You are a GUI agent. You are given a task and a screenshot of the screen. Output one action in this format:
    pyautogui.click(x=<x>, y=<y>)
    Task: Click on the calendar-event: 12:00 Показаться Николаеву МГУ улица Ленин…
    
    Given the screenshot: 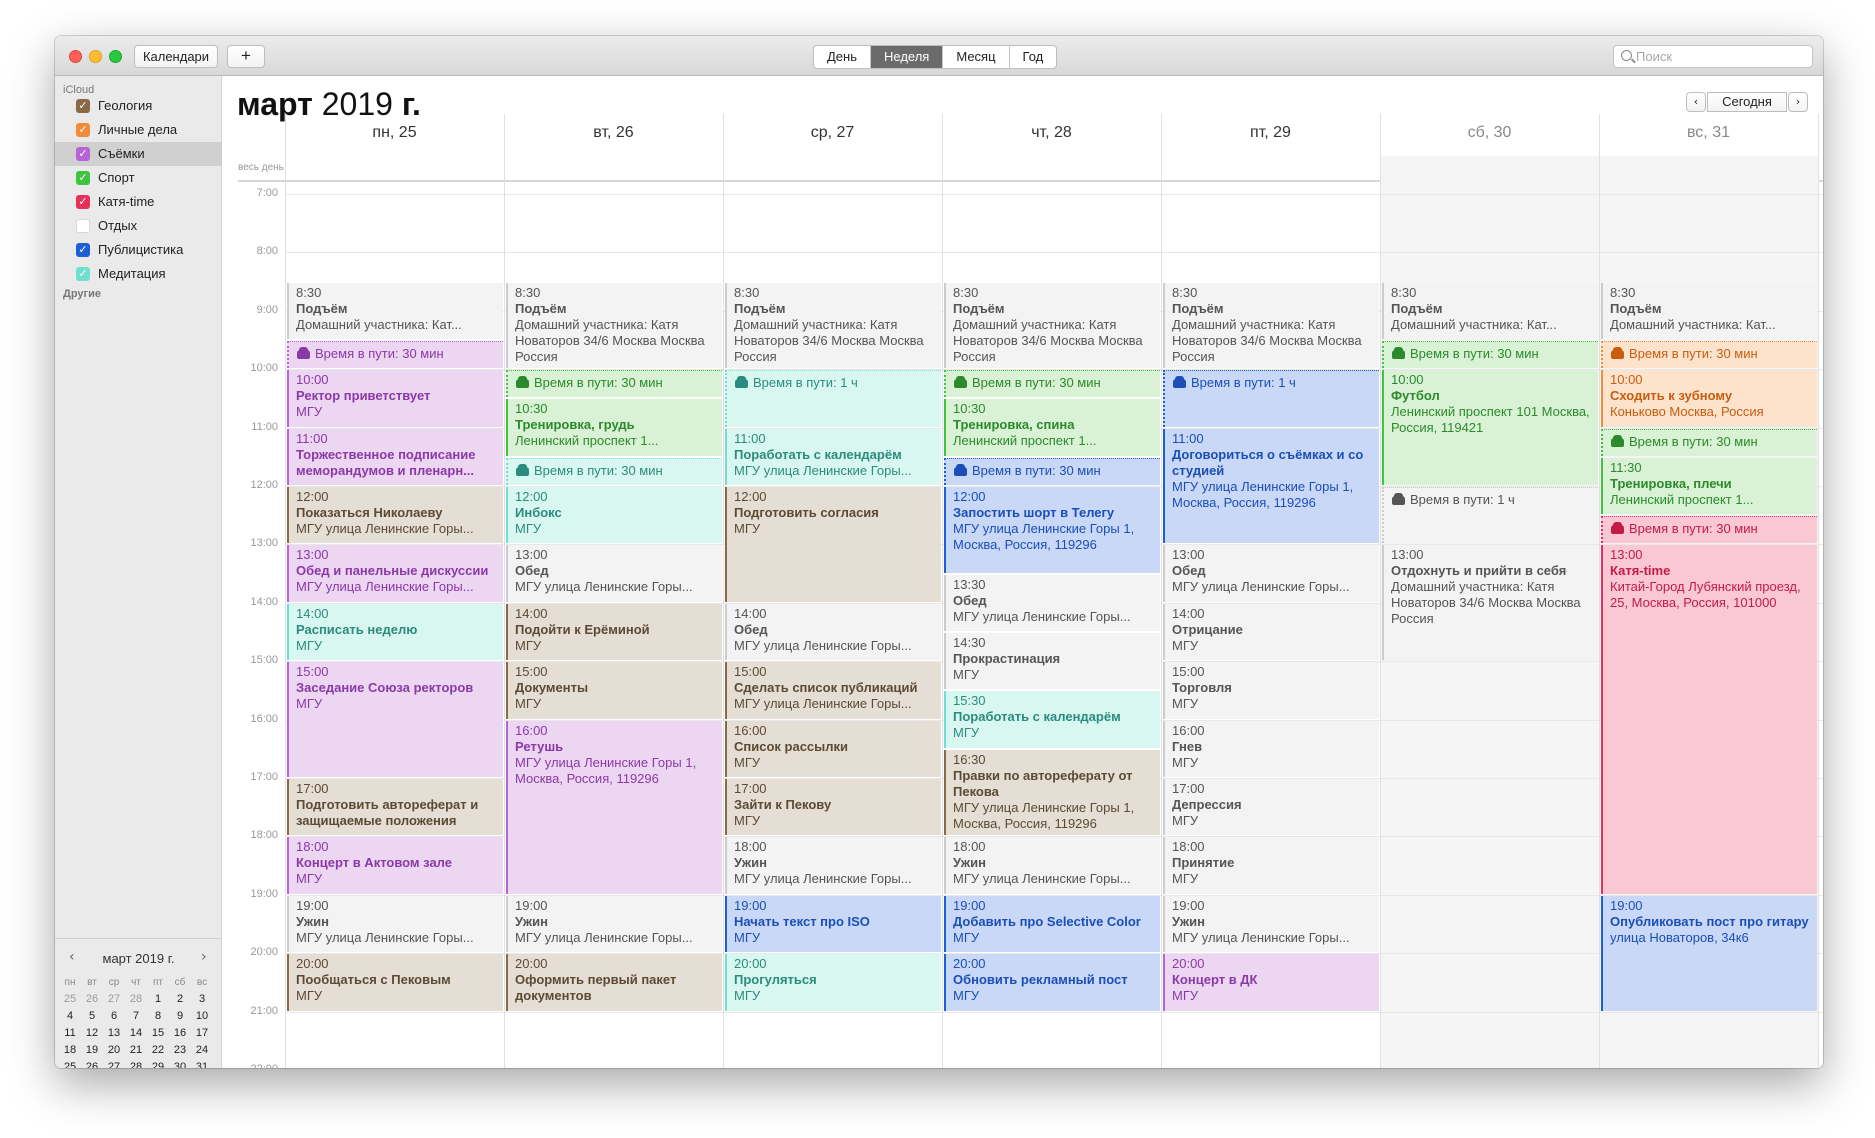 What is the action you would take?
    pyautogui.click(x=395, y=515)
    